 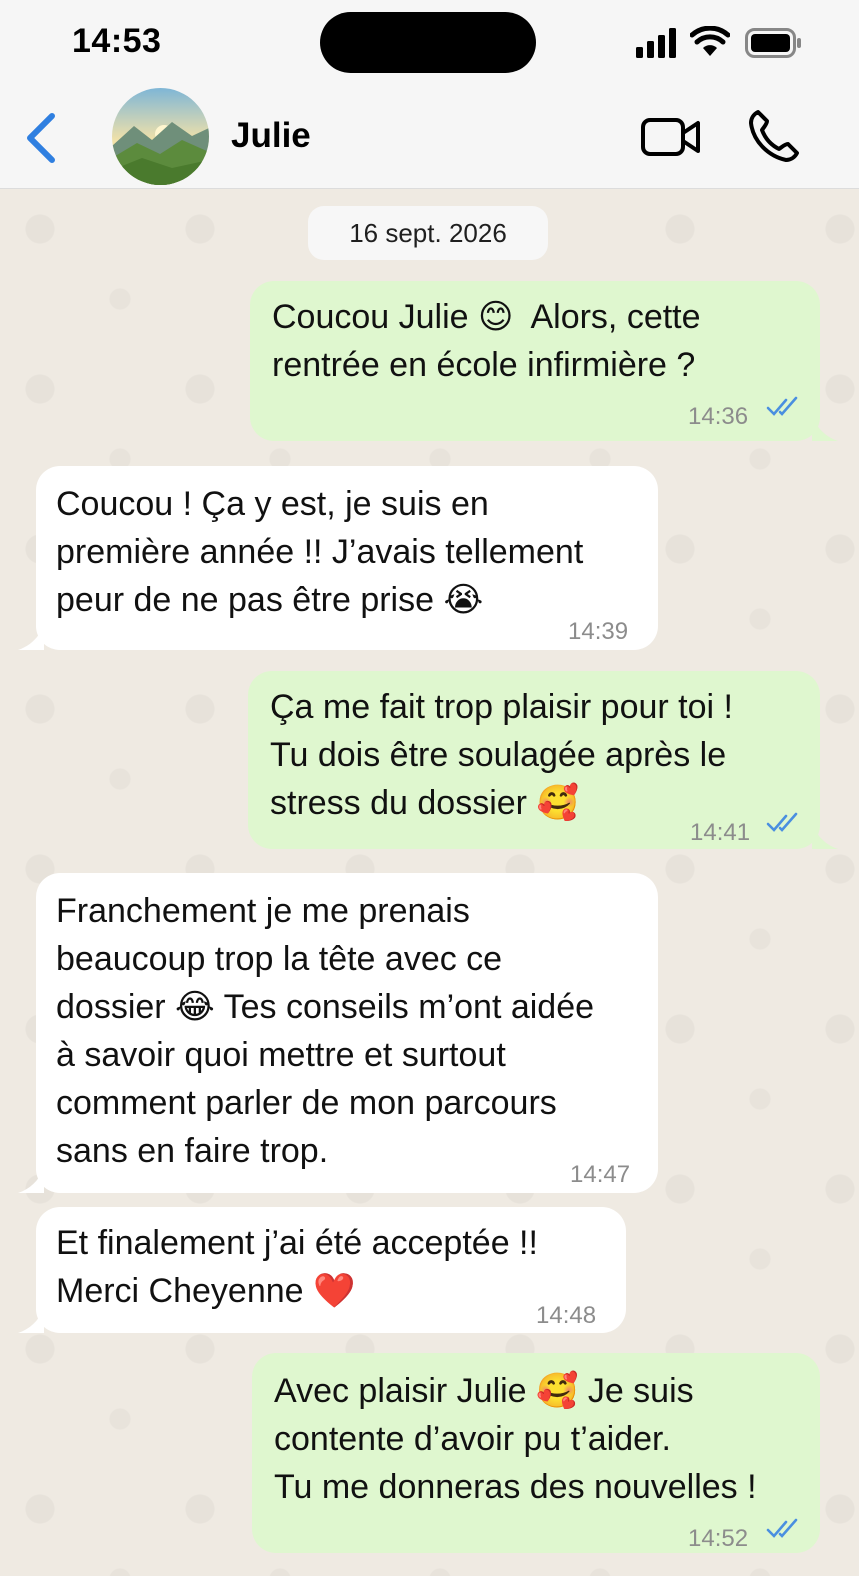 I want to click on cellular-signal-icon, so click(x=656, y=43).